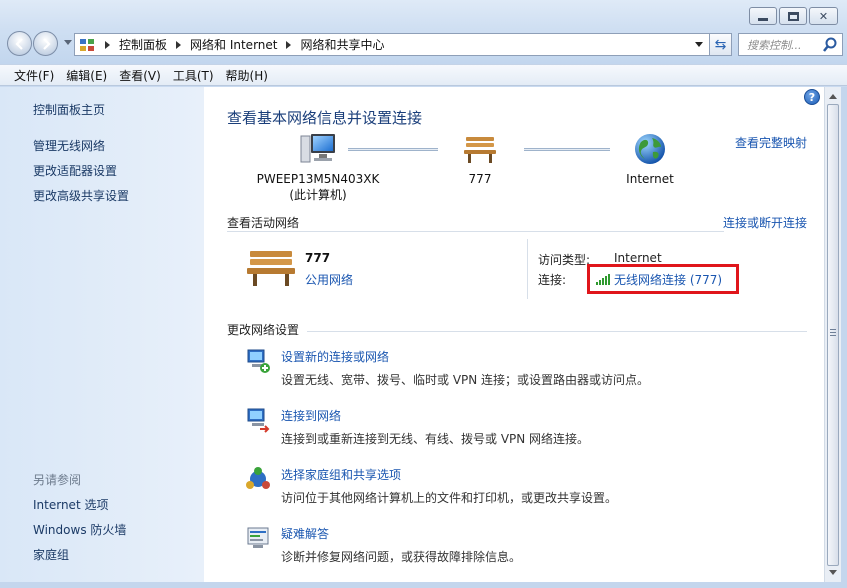 The width and height of the screenshot is (847, 588). What do you see at coordinates (271, 268) in the screenshot?
I see `public-network-bench-icon` at bounding box center [271, 268].